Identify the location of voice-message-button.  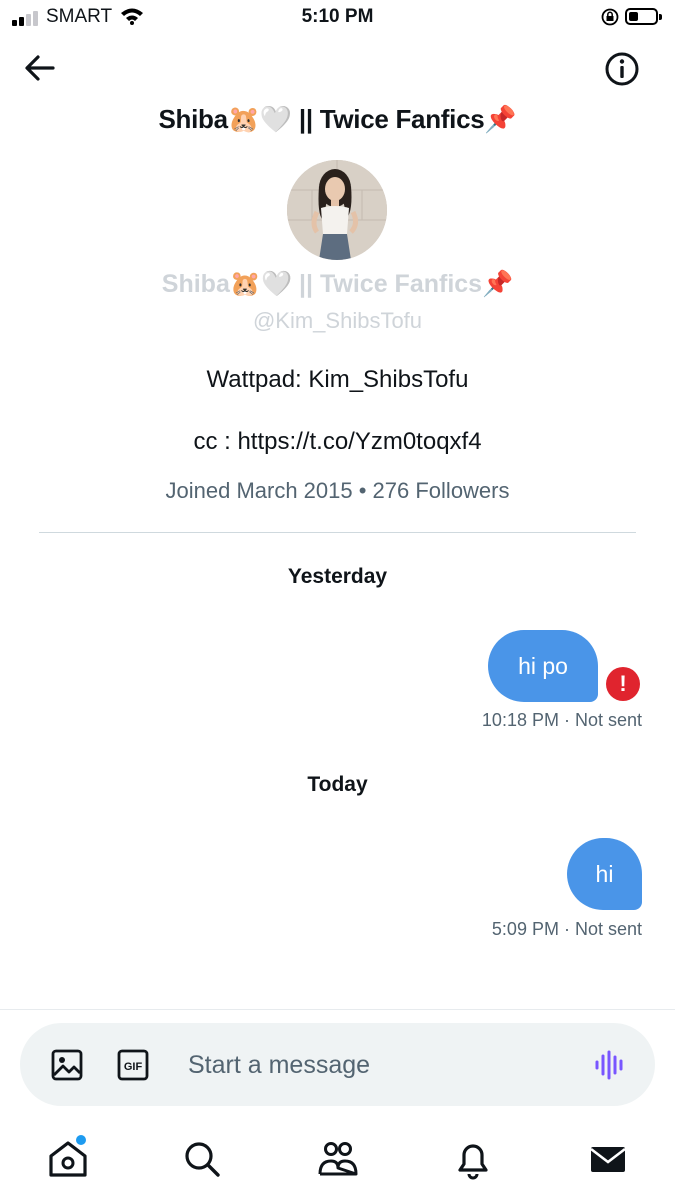
(610, 1065).